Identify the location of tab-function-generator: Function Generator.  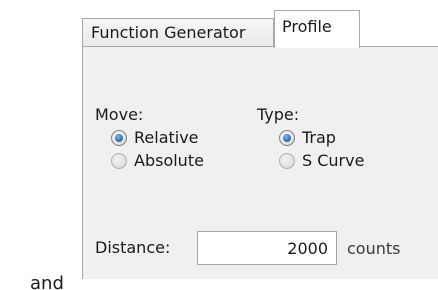
(178, 32).